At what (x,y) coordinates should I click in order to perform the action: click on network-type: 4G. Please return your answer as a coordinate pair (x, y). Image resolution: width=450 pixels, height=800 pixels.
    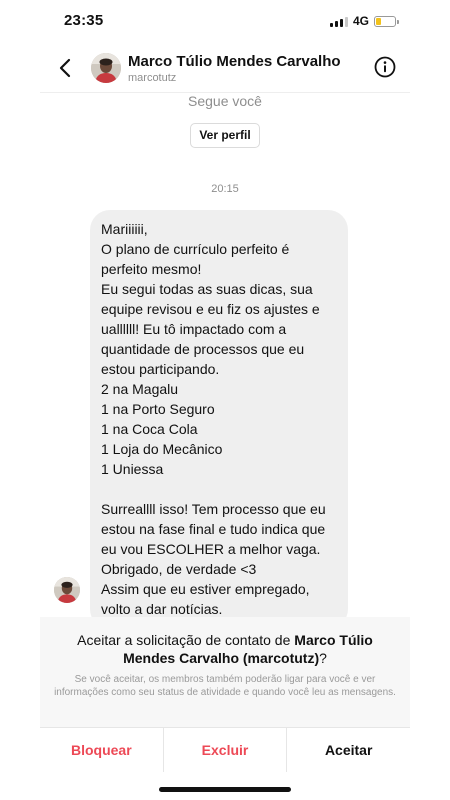
    Looking at the image, I should click on (360, 21).